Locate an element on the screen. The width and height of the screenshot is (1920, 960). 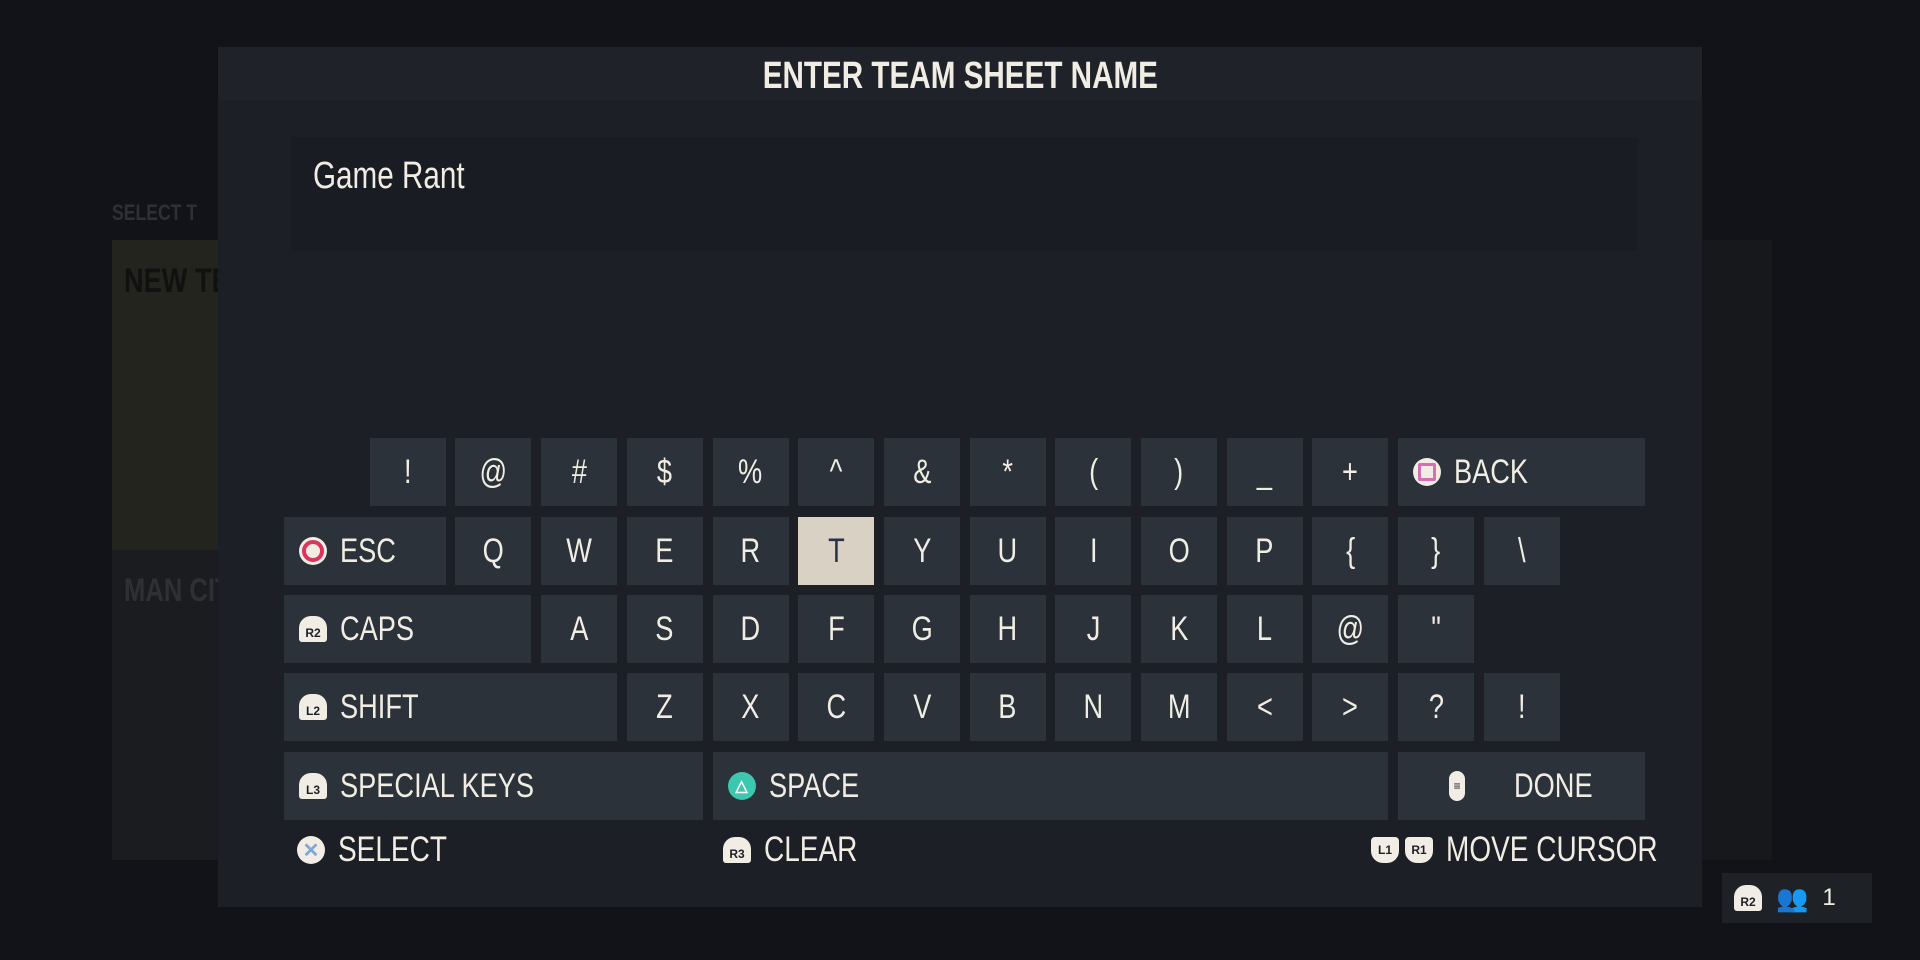
key-char: K is located at coordinates (1179, 629).